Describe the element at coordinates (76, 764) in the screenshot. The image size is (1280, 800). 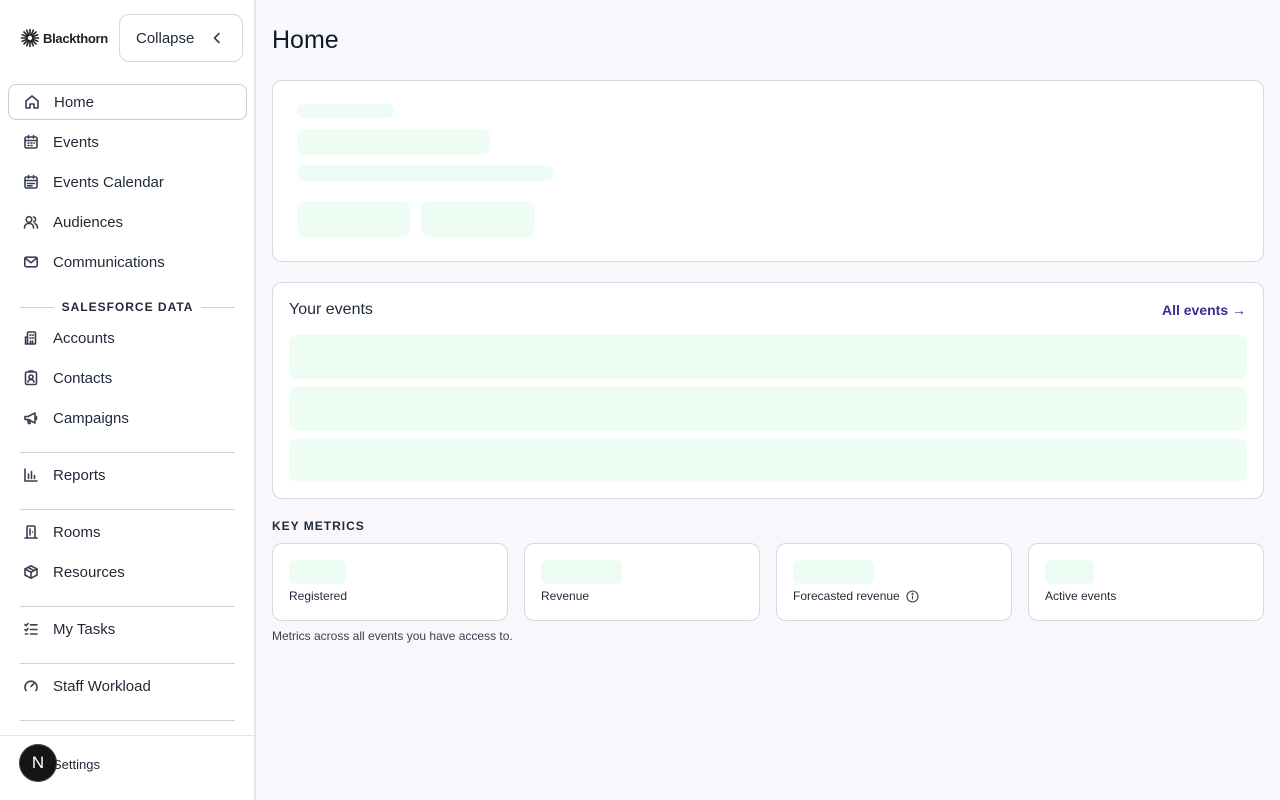
I see `sidebar-item-settings: Settings` at that location.